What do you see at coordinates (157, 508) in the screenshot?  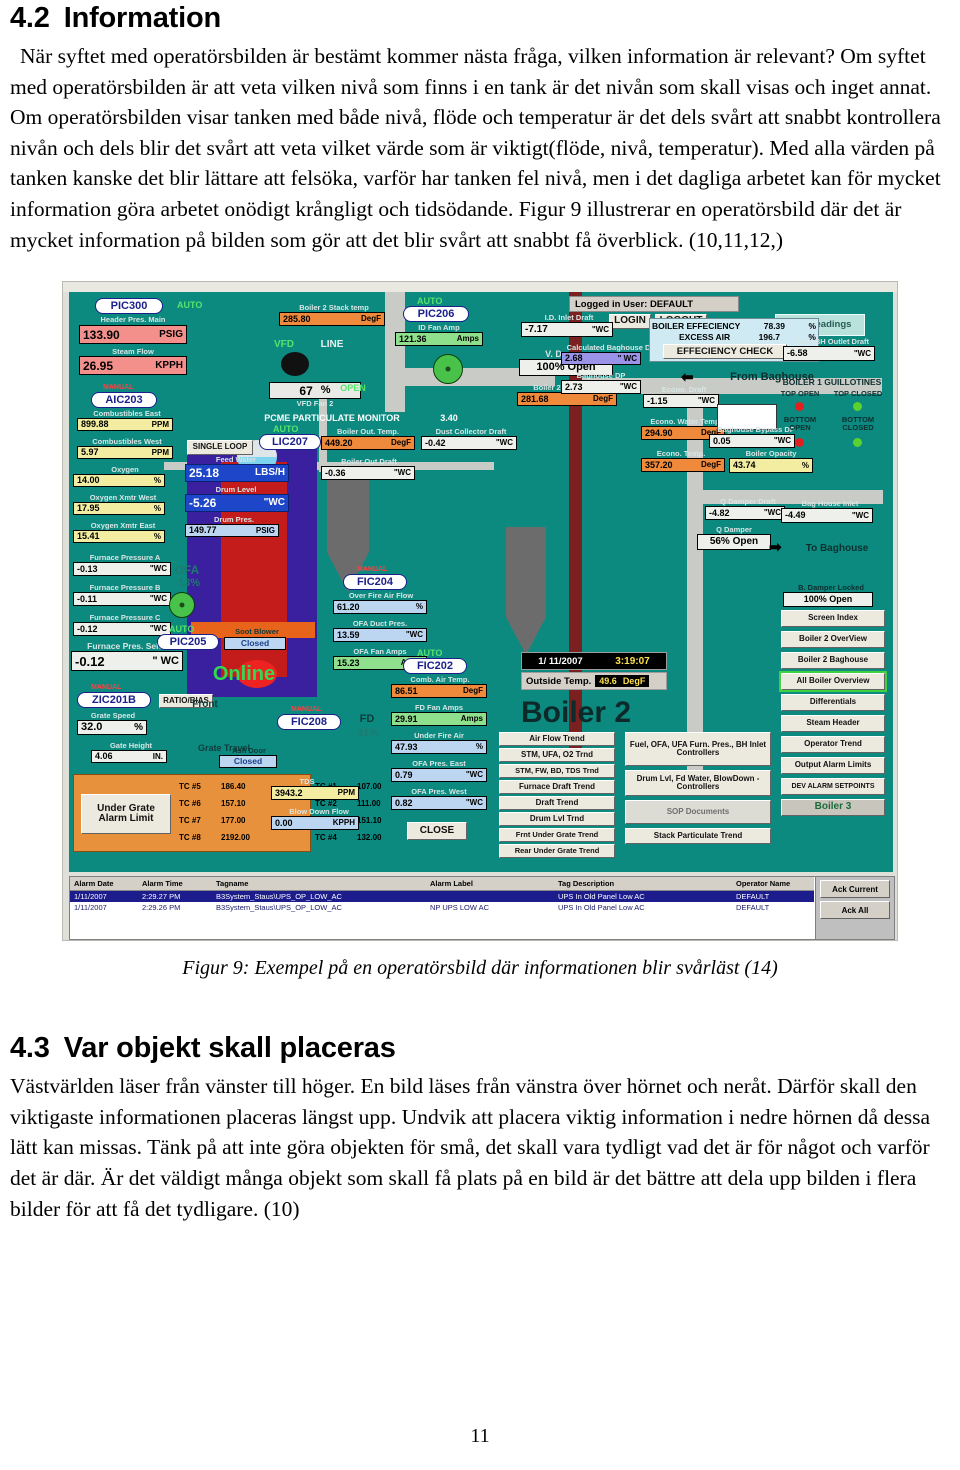 I see `unit-oxygen-xmtr-west: %` at bounding box center [157, 508].